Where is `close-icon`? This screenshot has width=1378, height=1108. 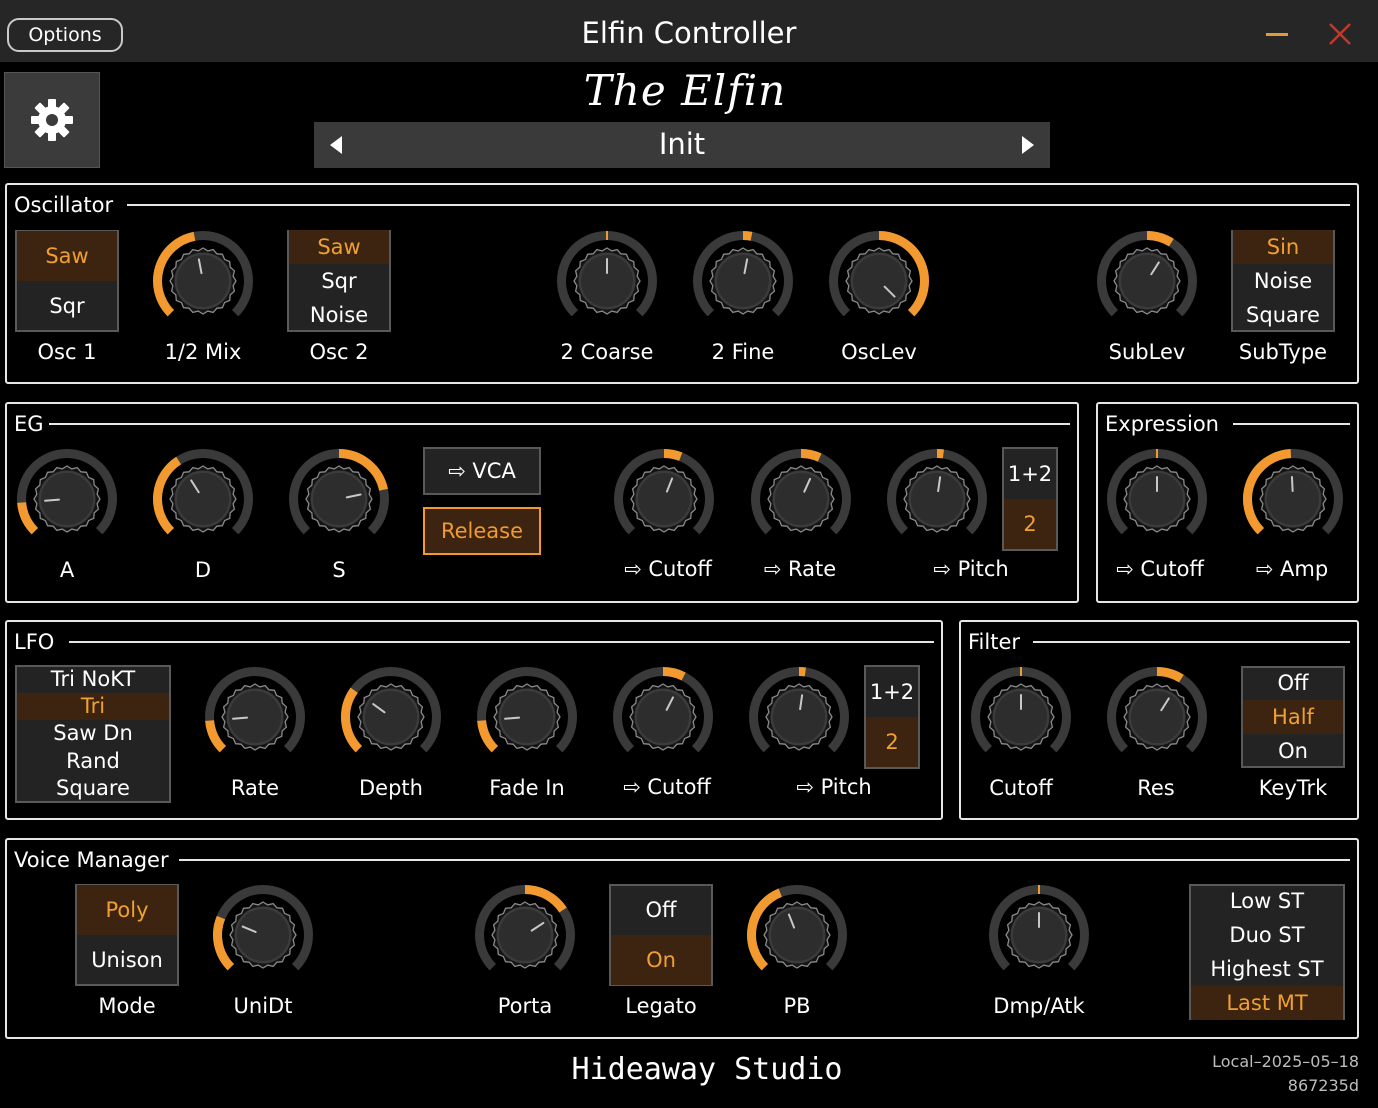
close-icon is located at coordinates (1340, 34).